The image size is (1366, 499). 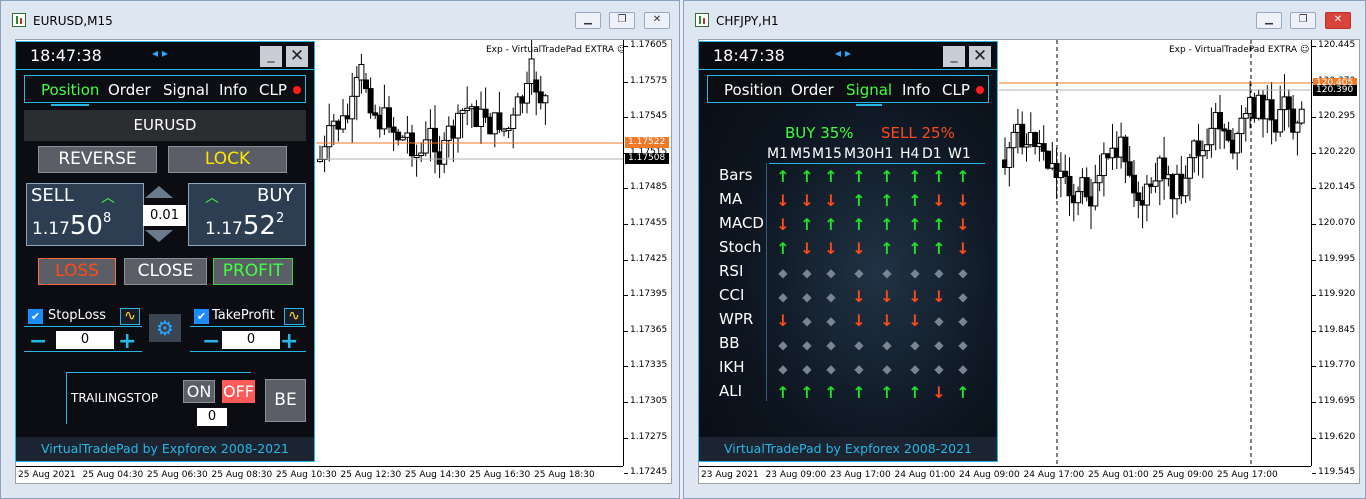 What do you see at coordinates (164, 215) in the screenshot?
I see `lot-size-field: 0.01` at bounding box center [164, 215].